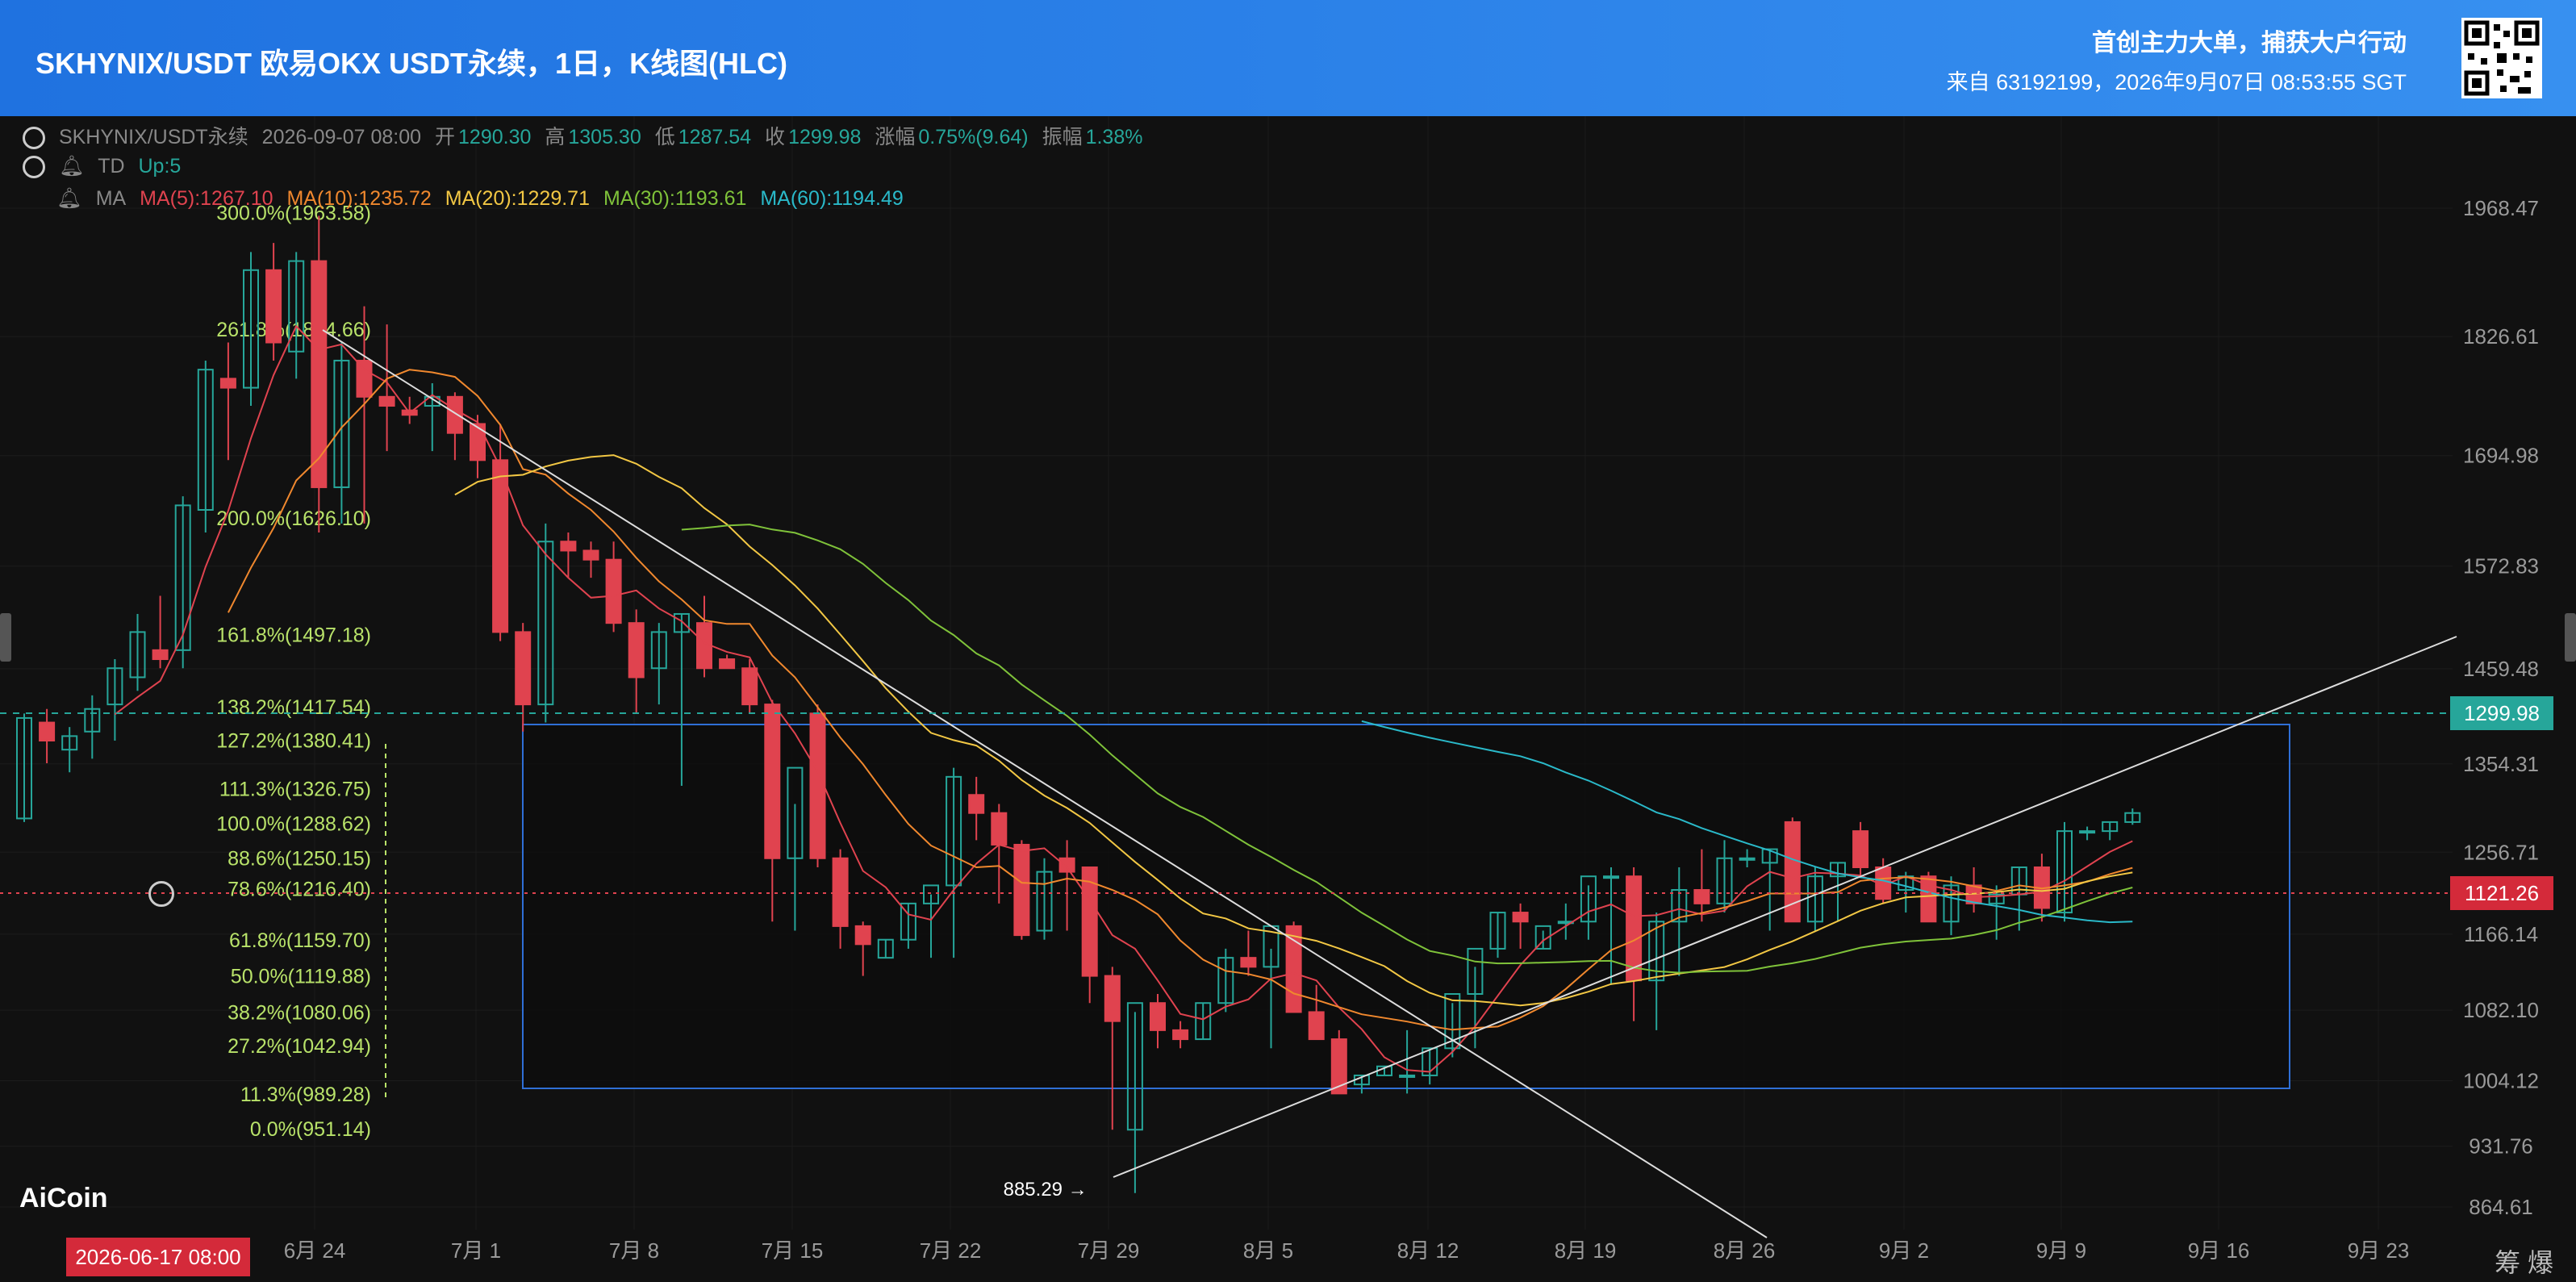  Describe the element at coordinates (832, 198) in the screenshot. I see `ma60-value: MA(60):1194.49` at that location.